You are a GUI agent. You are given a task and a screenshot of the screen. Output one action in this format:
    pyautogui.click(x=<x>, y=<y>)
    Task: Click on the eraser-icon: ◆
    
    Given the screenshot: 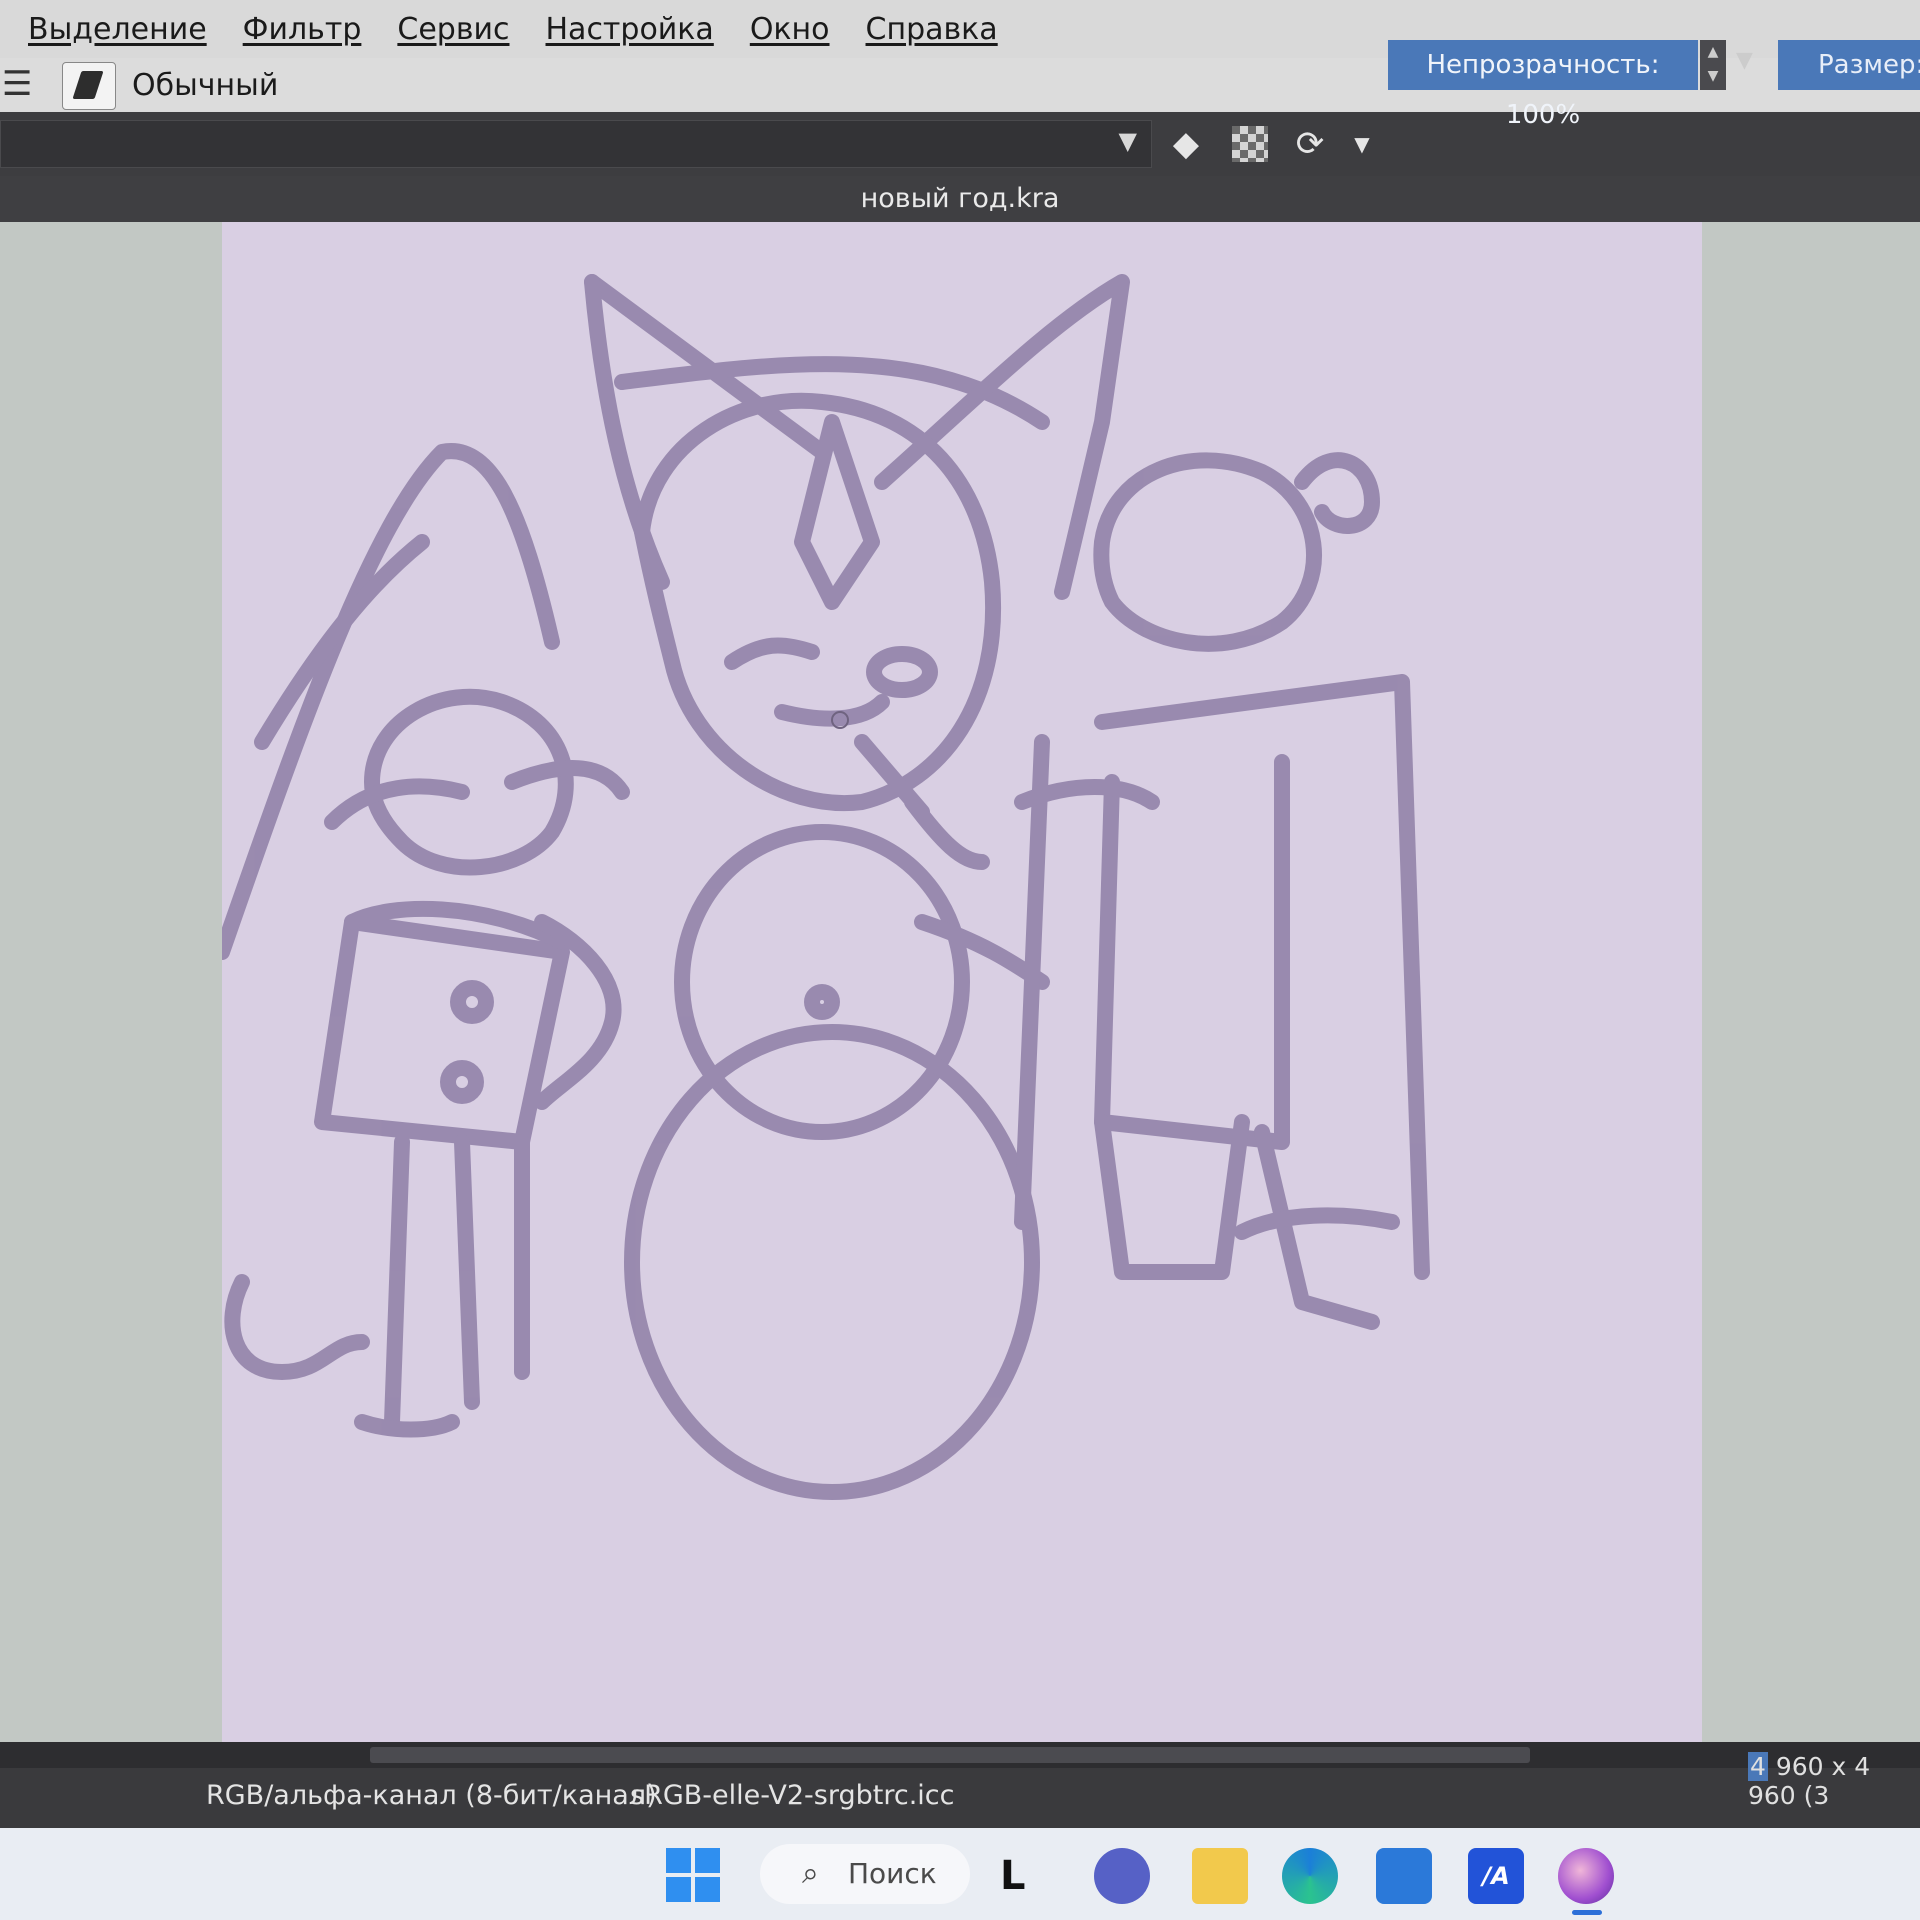 What is the action you would take?
    pyautogui.click(x=1186, y=144)
    